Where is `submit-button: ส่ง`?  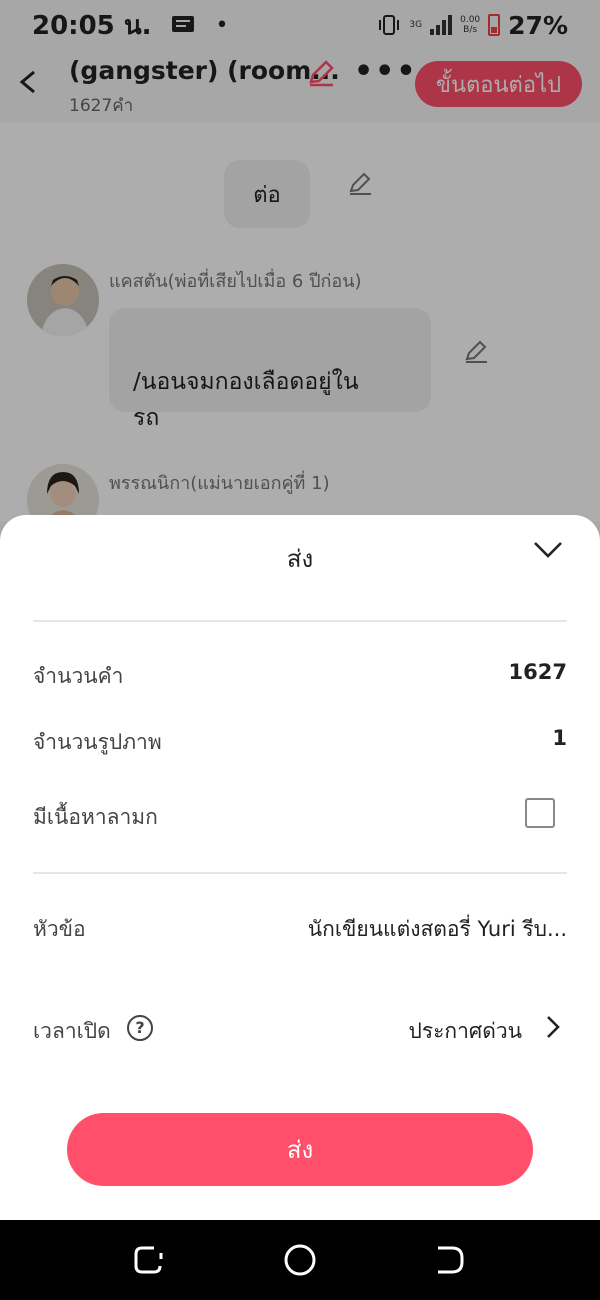 submit-button: ส่ง is located at coordinates (300, 1149).